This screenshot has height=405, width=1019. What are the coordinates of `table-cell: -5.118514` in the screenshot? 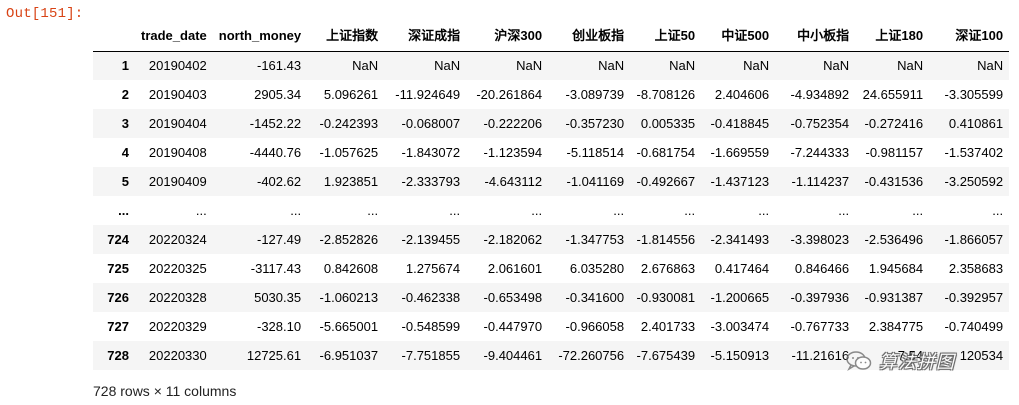 It's located at (595, 152).